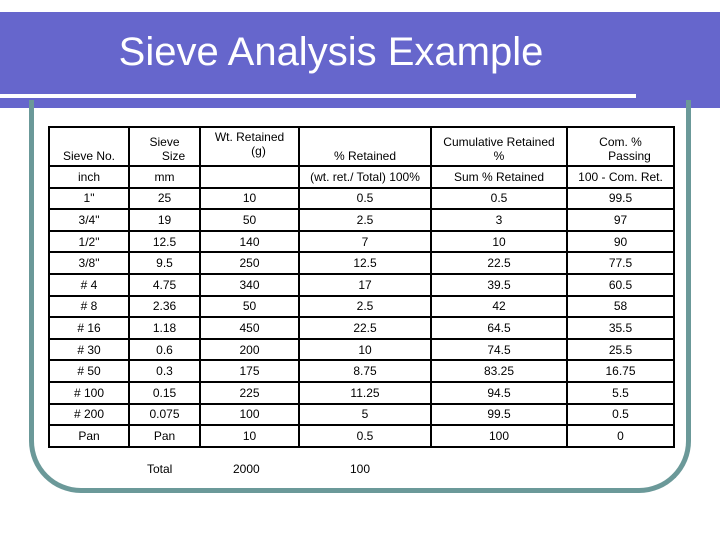 The height and width of the screenshot is (540, 720). Describe the element at coordinates (365, 156) in the screenshot. I see `header-line2: % Retained` at that location.